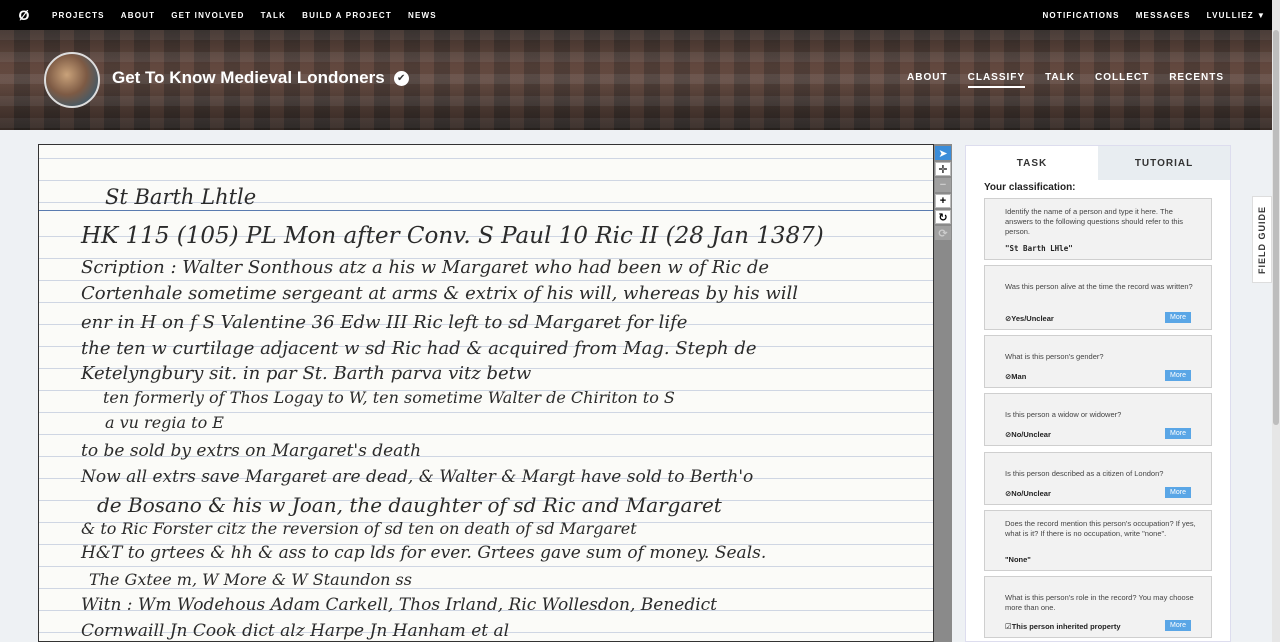 The width and height of the screenshot is (1280, 642). I want to click on verified-check-icon: ✔, so click(401, 78).